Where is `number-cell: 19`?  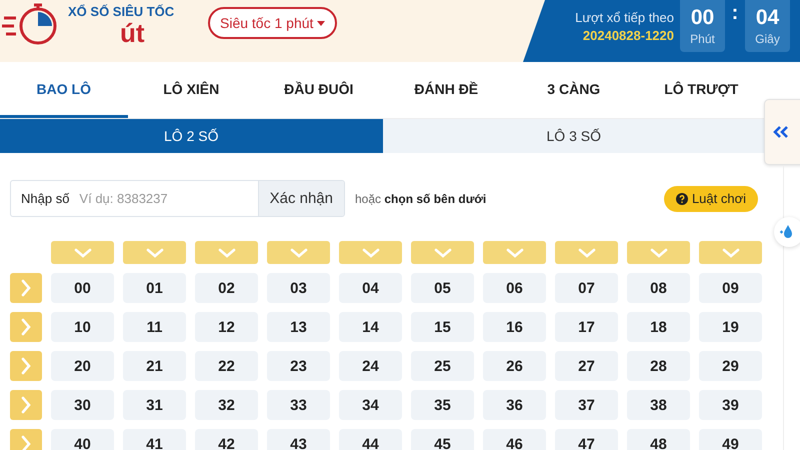
number-cell: 19 is located at coordinates (730, 327).